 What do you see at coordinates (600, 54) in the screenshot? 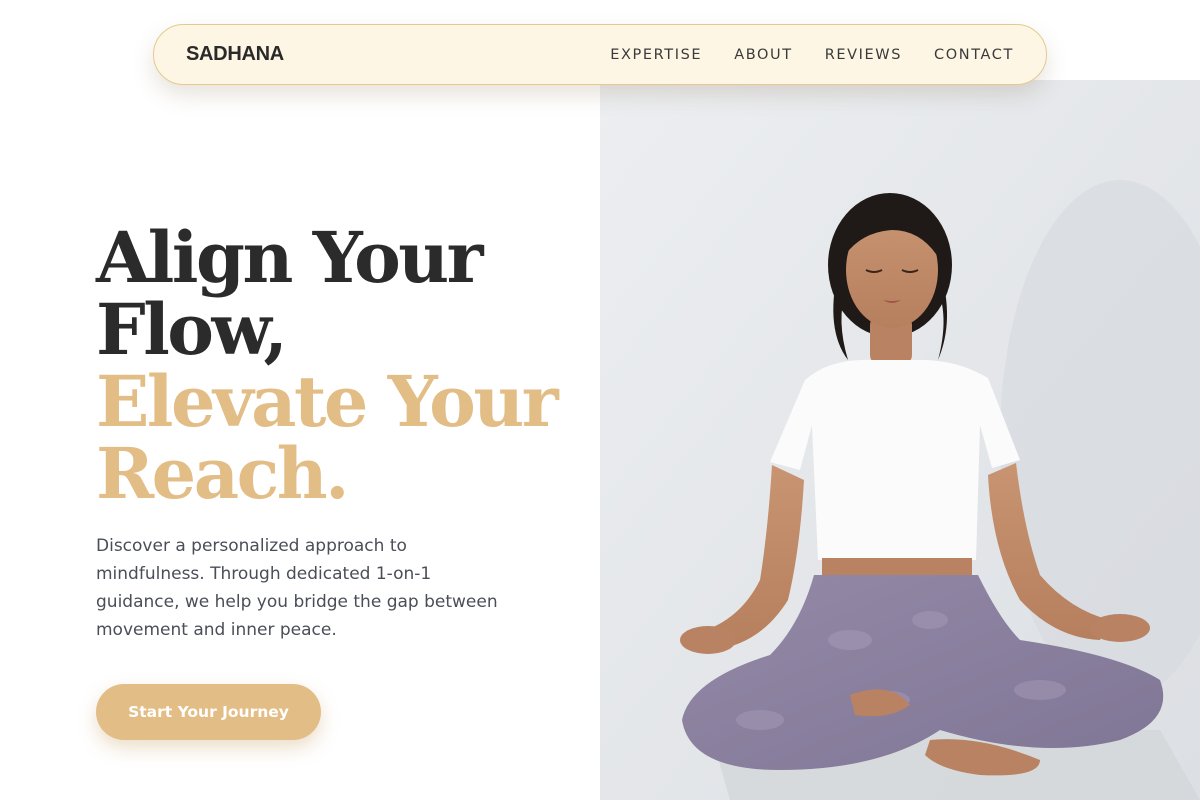
I see `top-navbar: SADHANA EXPERTISE ABOUT REVIEWS CONTACT` at bounding box center [600, 54].